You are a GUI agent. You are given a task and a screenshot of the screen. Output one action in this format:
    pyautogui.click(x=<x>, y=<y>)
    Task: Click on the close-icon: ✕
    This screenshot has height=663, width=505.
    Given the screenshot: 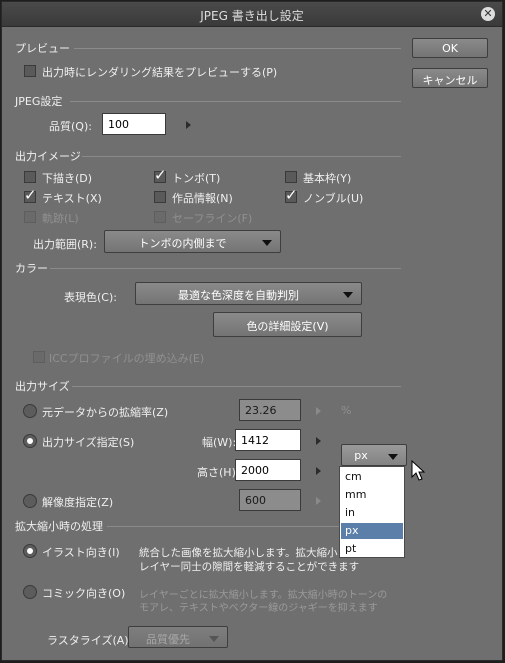 What is the action you would take?
    pyautogui.click(x=488, y=14)
    